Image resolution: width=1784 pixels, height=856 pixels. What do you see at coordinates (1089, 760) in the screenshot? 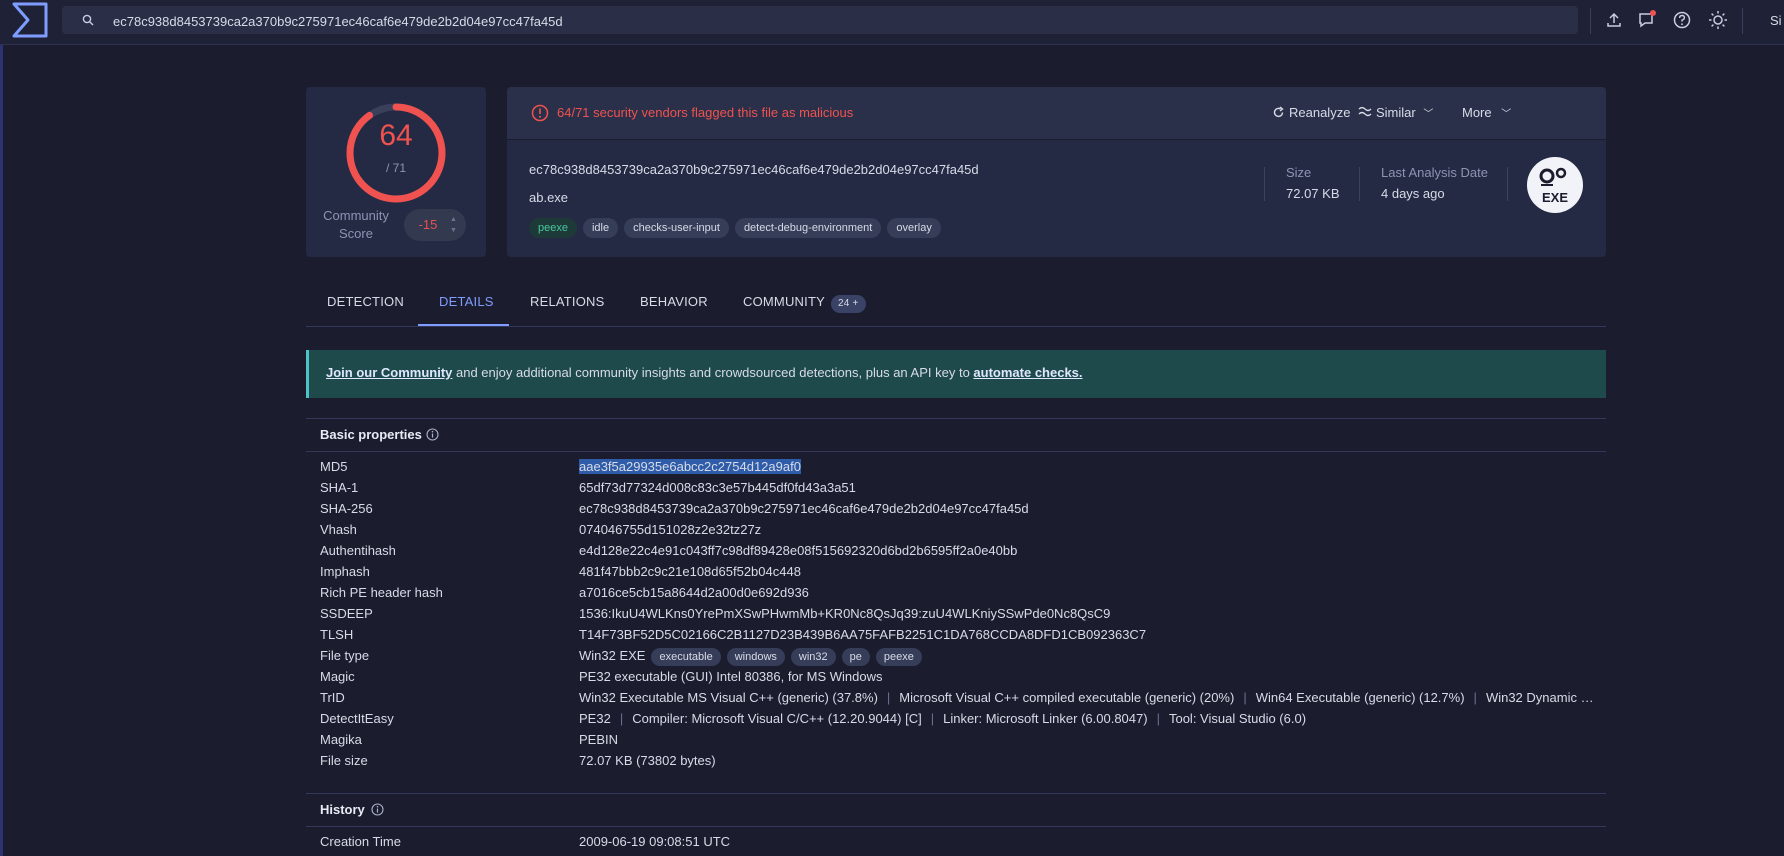
I see `property-value: 72.07 KB (73802 bytes)` at bounding box center [1089, 760].